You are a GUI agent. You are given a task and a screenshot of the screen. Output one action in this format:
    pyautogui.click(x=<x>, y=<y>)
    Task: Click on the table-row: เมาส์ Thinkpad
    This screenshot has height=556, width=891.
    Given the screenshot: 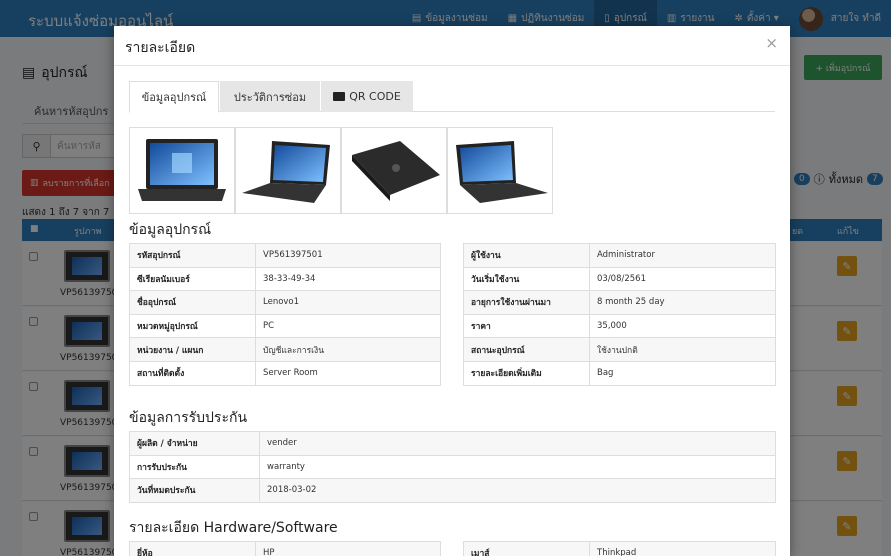 What is the action you would take?
    pyautogui.click(x=619, y=548)
    